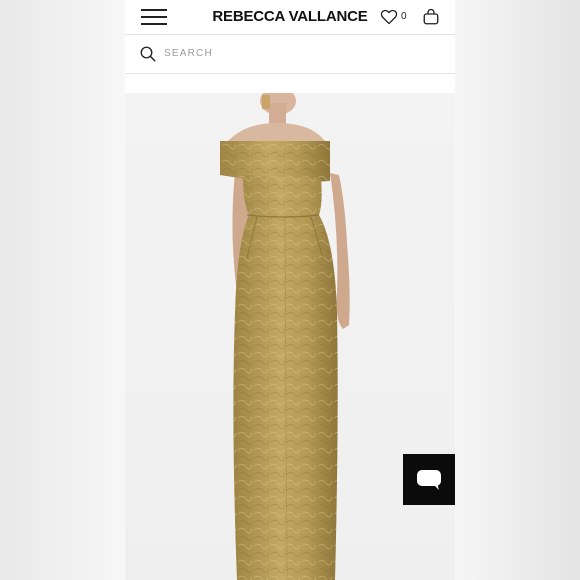 The image size is (580, 580). Describe the element at coordinates (188, 53) in the screenshot. I see `search-placeholder: SEARCH` at that location.